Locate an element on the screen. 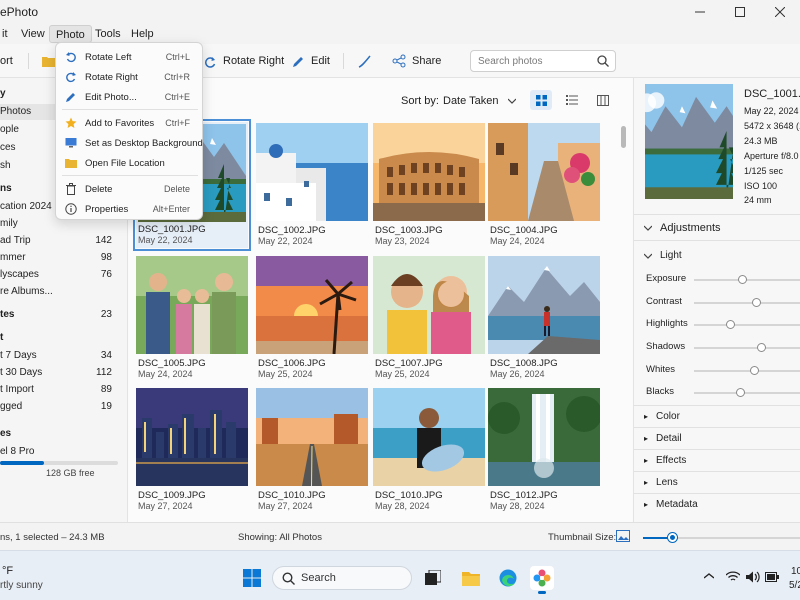 The height and width of the screenshot is (600, 800). sidebar-item-smart: gged 19 is located at coordinates (63, 406).